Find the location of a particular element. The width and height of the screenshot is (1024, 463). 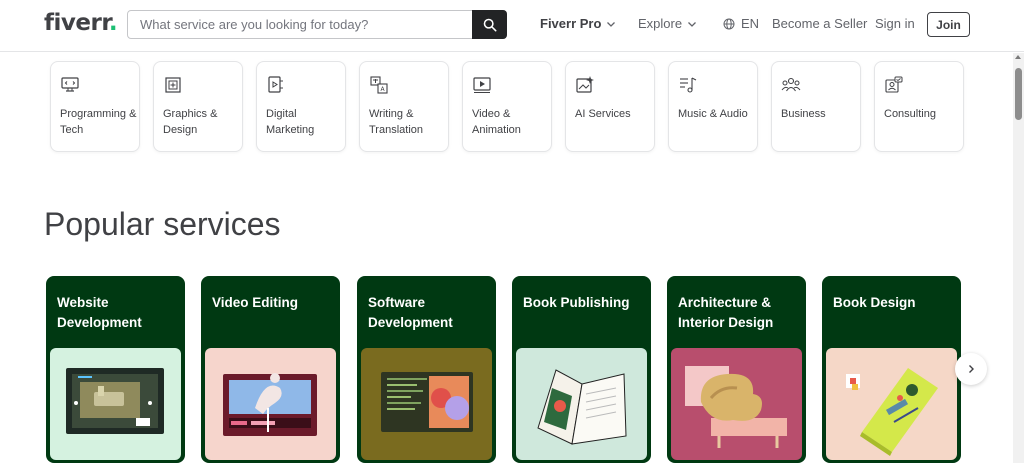

service-card-book-design: Book Design is located at coordinates (891, 369).